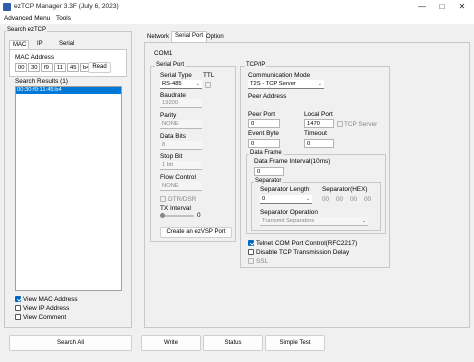 The image size is (474, 362). I want to click on flow-control-label: Flow Control, so click(178, 177).